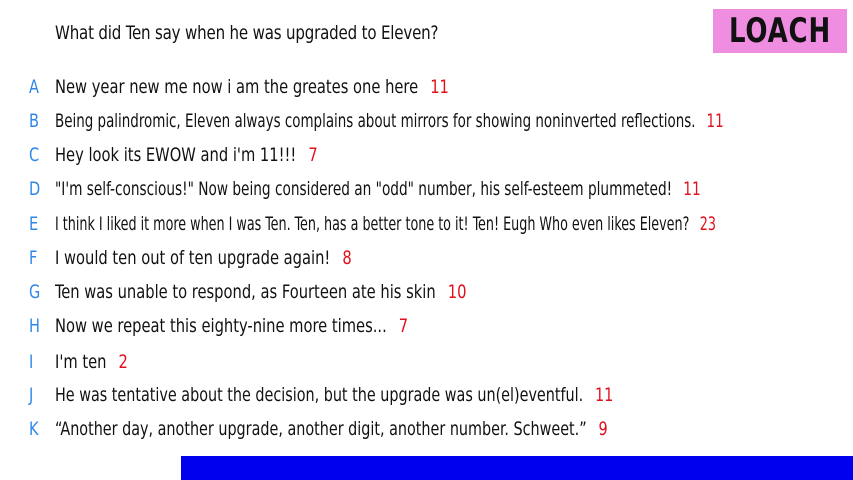 This screenshot has height=480, width=853. I want to click on response-body: I would ten out of ten upgrade again! 8, so click(203, 258).